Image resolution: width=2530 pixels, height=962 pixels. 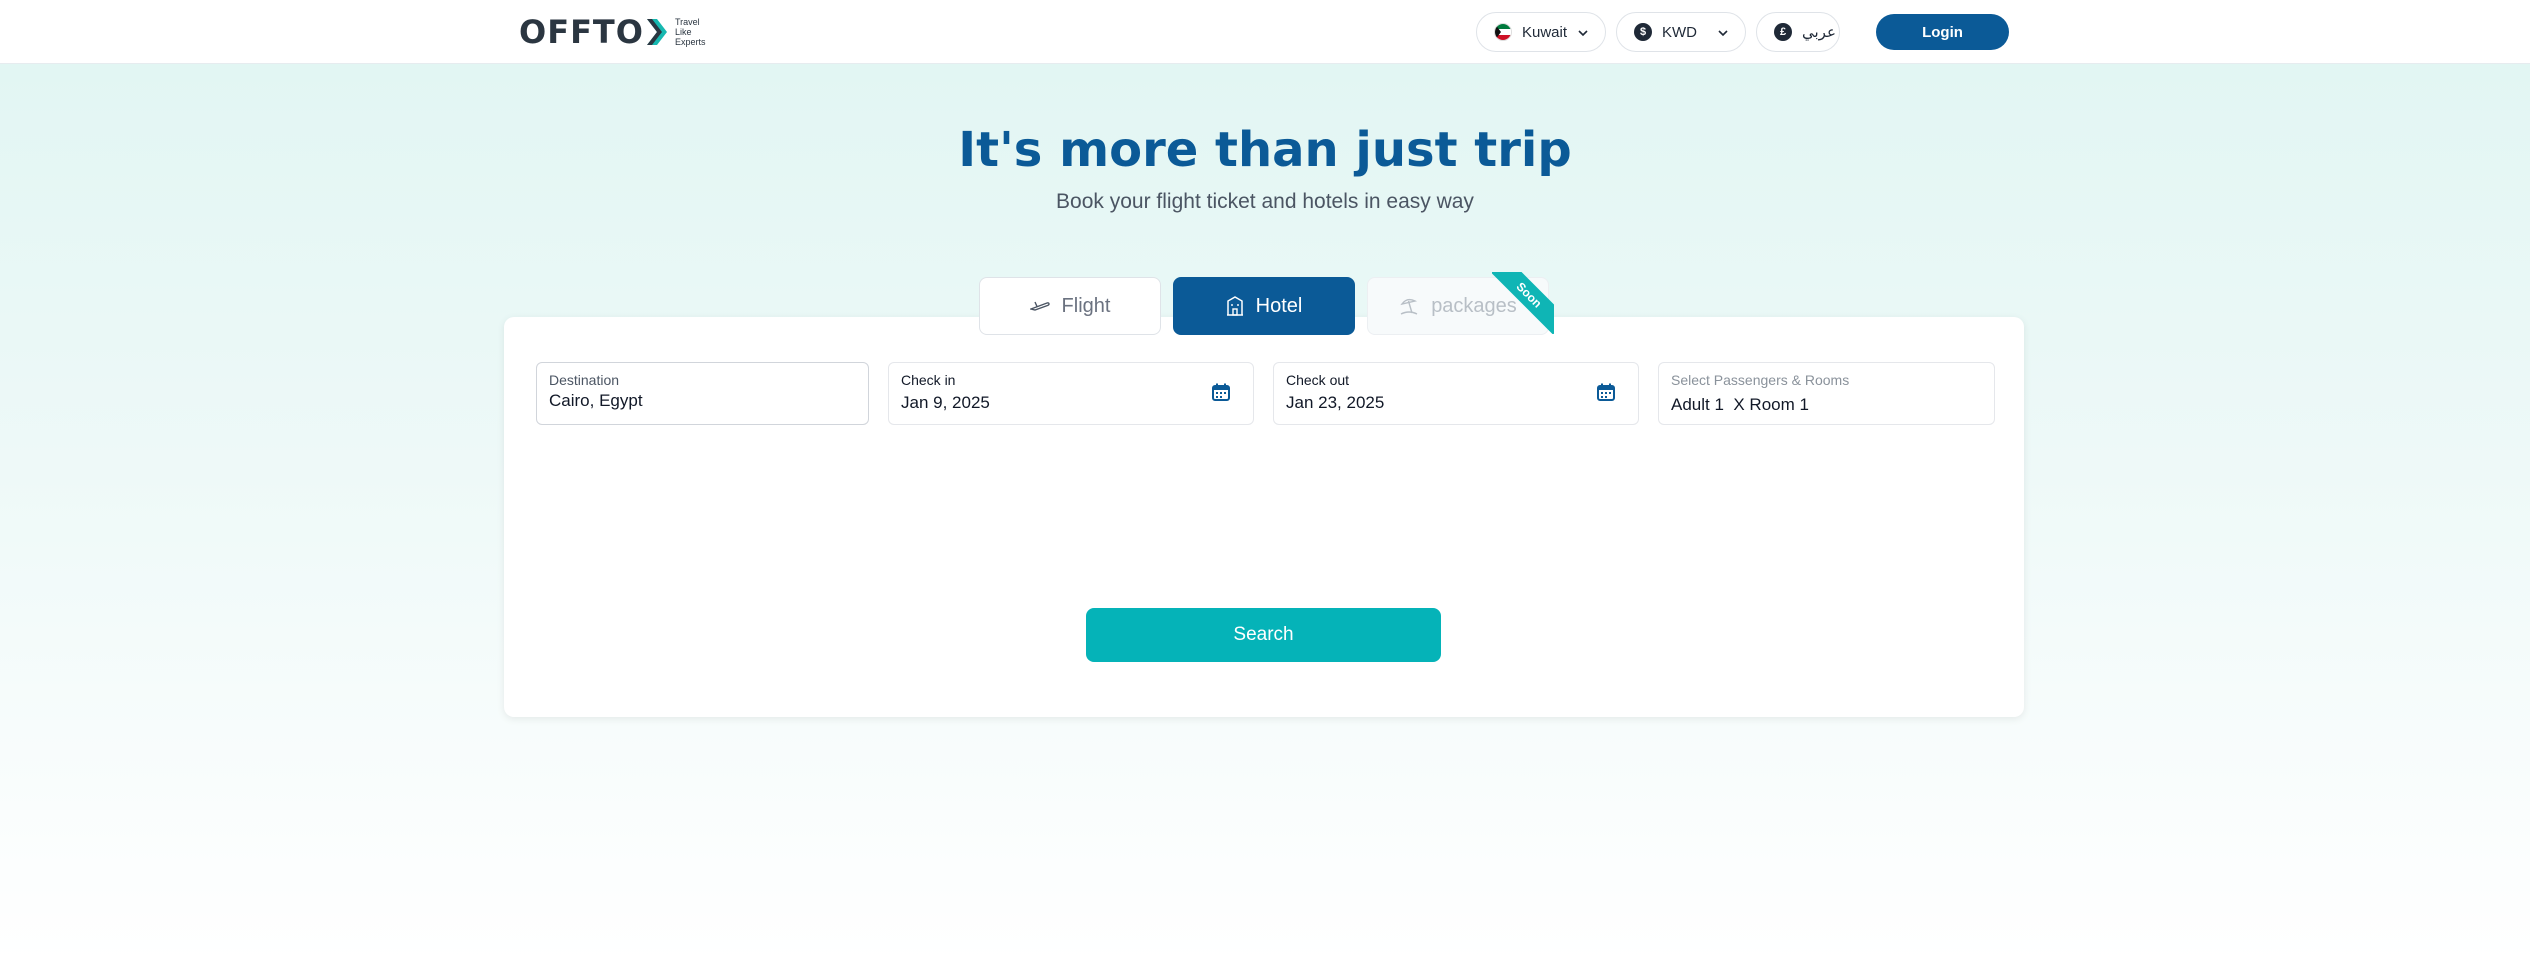 I want to click on currency-selector: $ KWD, so click(x=1681, y=32).